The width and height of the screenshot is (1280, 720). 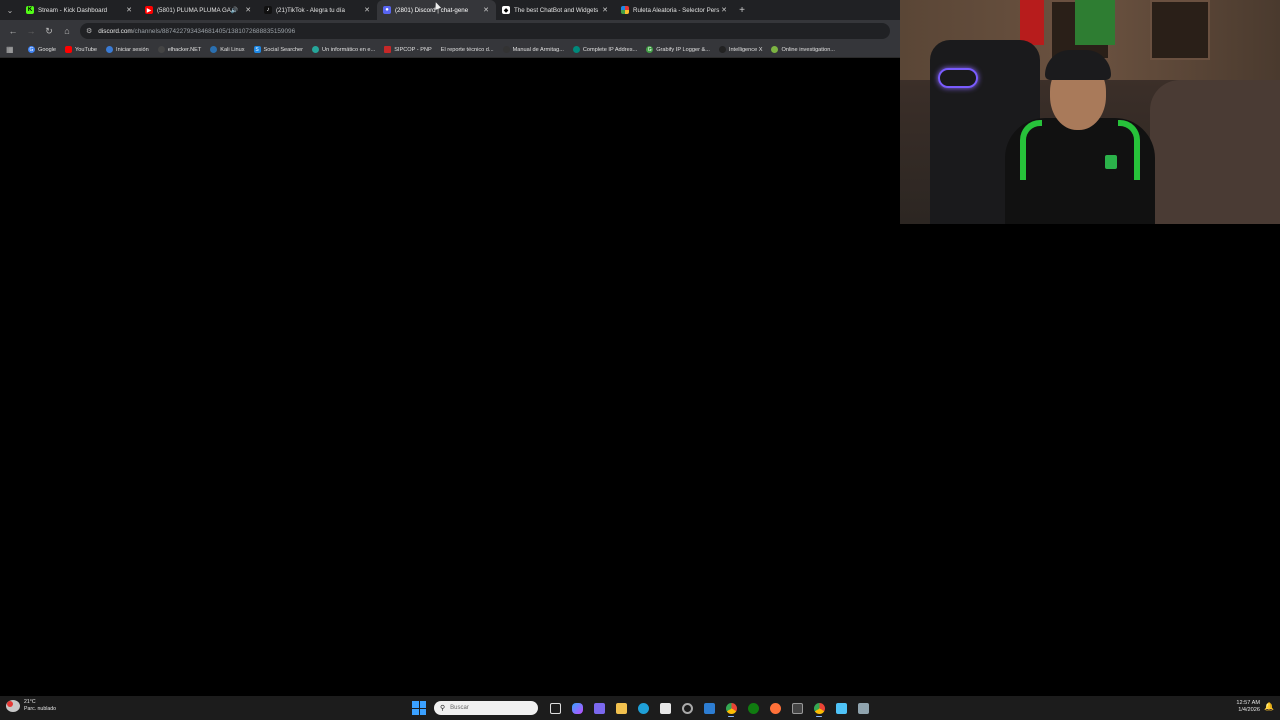 What do you see at coordinates (1269, 706) in the screenshot?
I see `notification-bell-icon: 🔔` at bounding box center [1269, 706].